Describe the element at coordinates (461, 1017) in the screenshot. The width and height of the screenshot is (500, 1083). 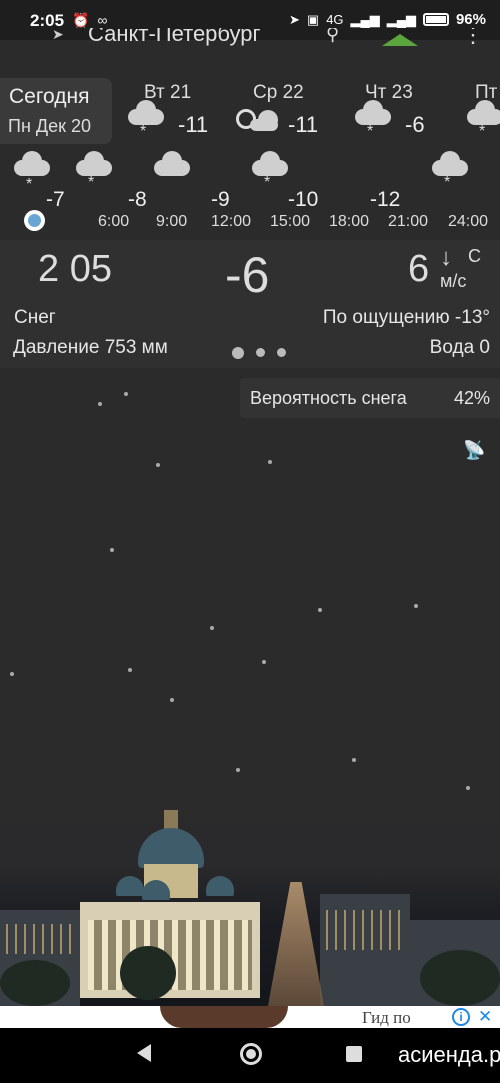
I see `ad-info-icon: i` at that location.